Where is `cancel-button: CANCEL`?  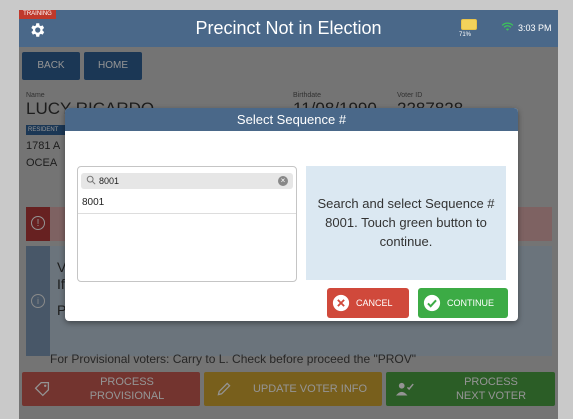 cancel-button: CANCEL is located at coordinates (368, 303).